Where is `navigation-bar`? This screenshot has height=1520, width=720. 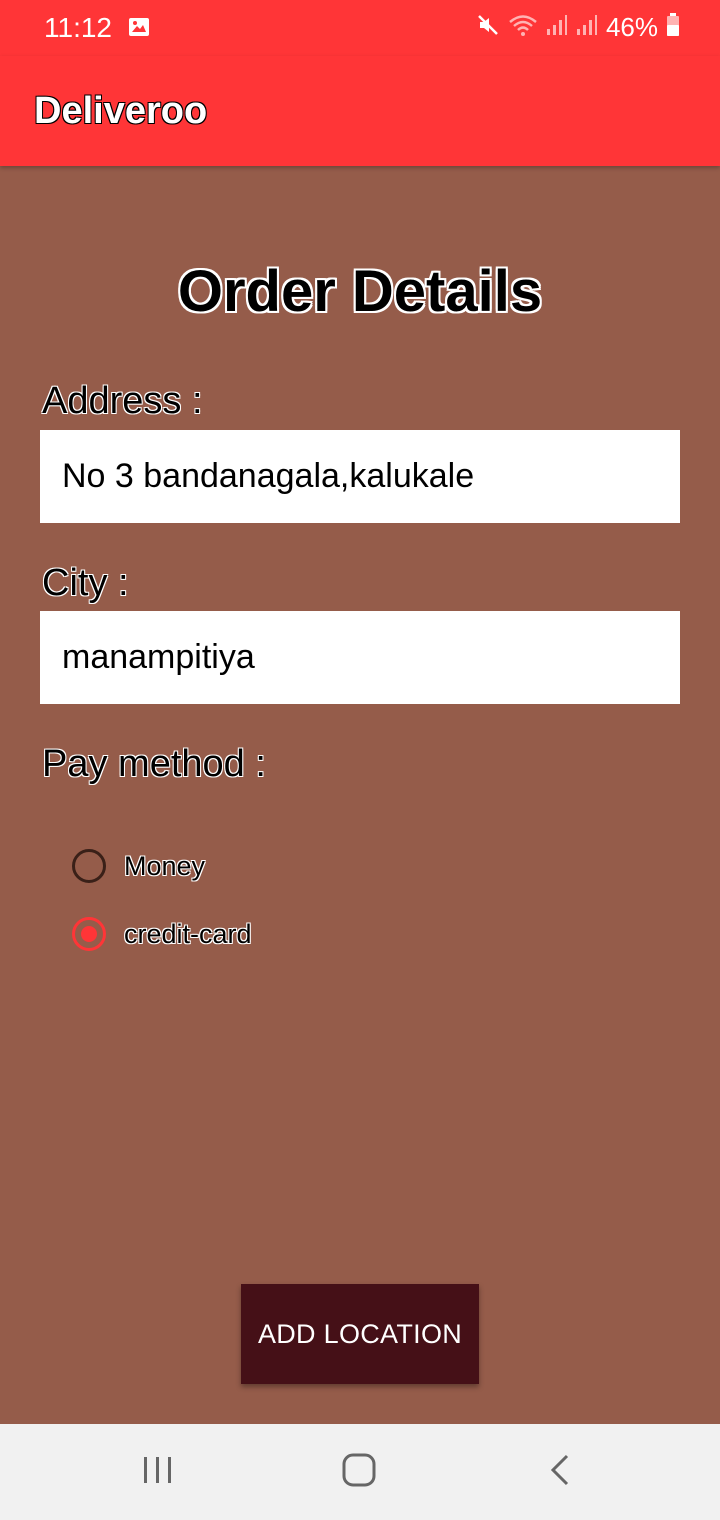 navigation-bar is located at coordinates (360, 1472).